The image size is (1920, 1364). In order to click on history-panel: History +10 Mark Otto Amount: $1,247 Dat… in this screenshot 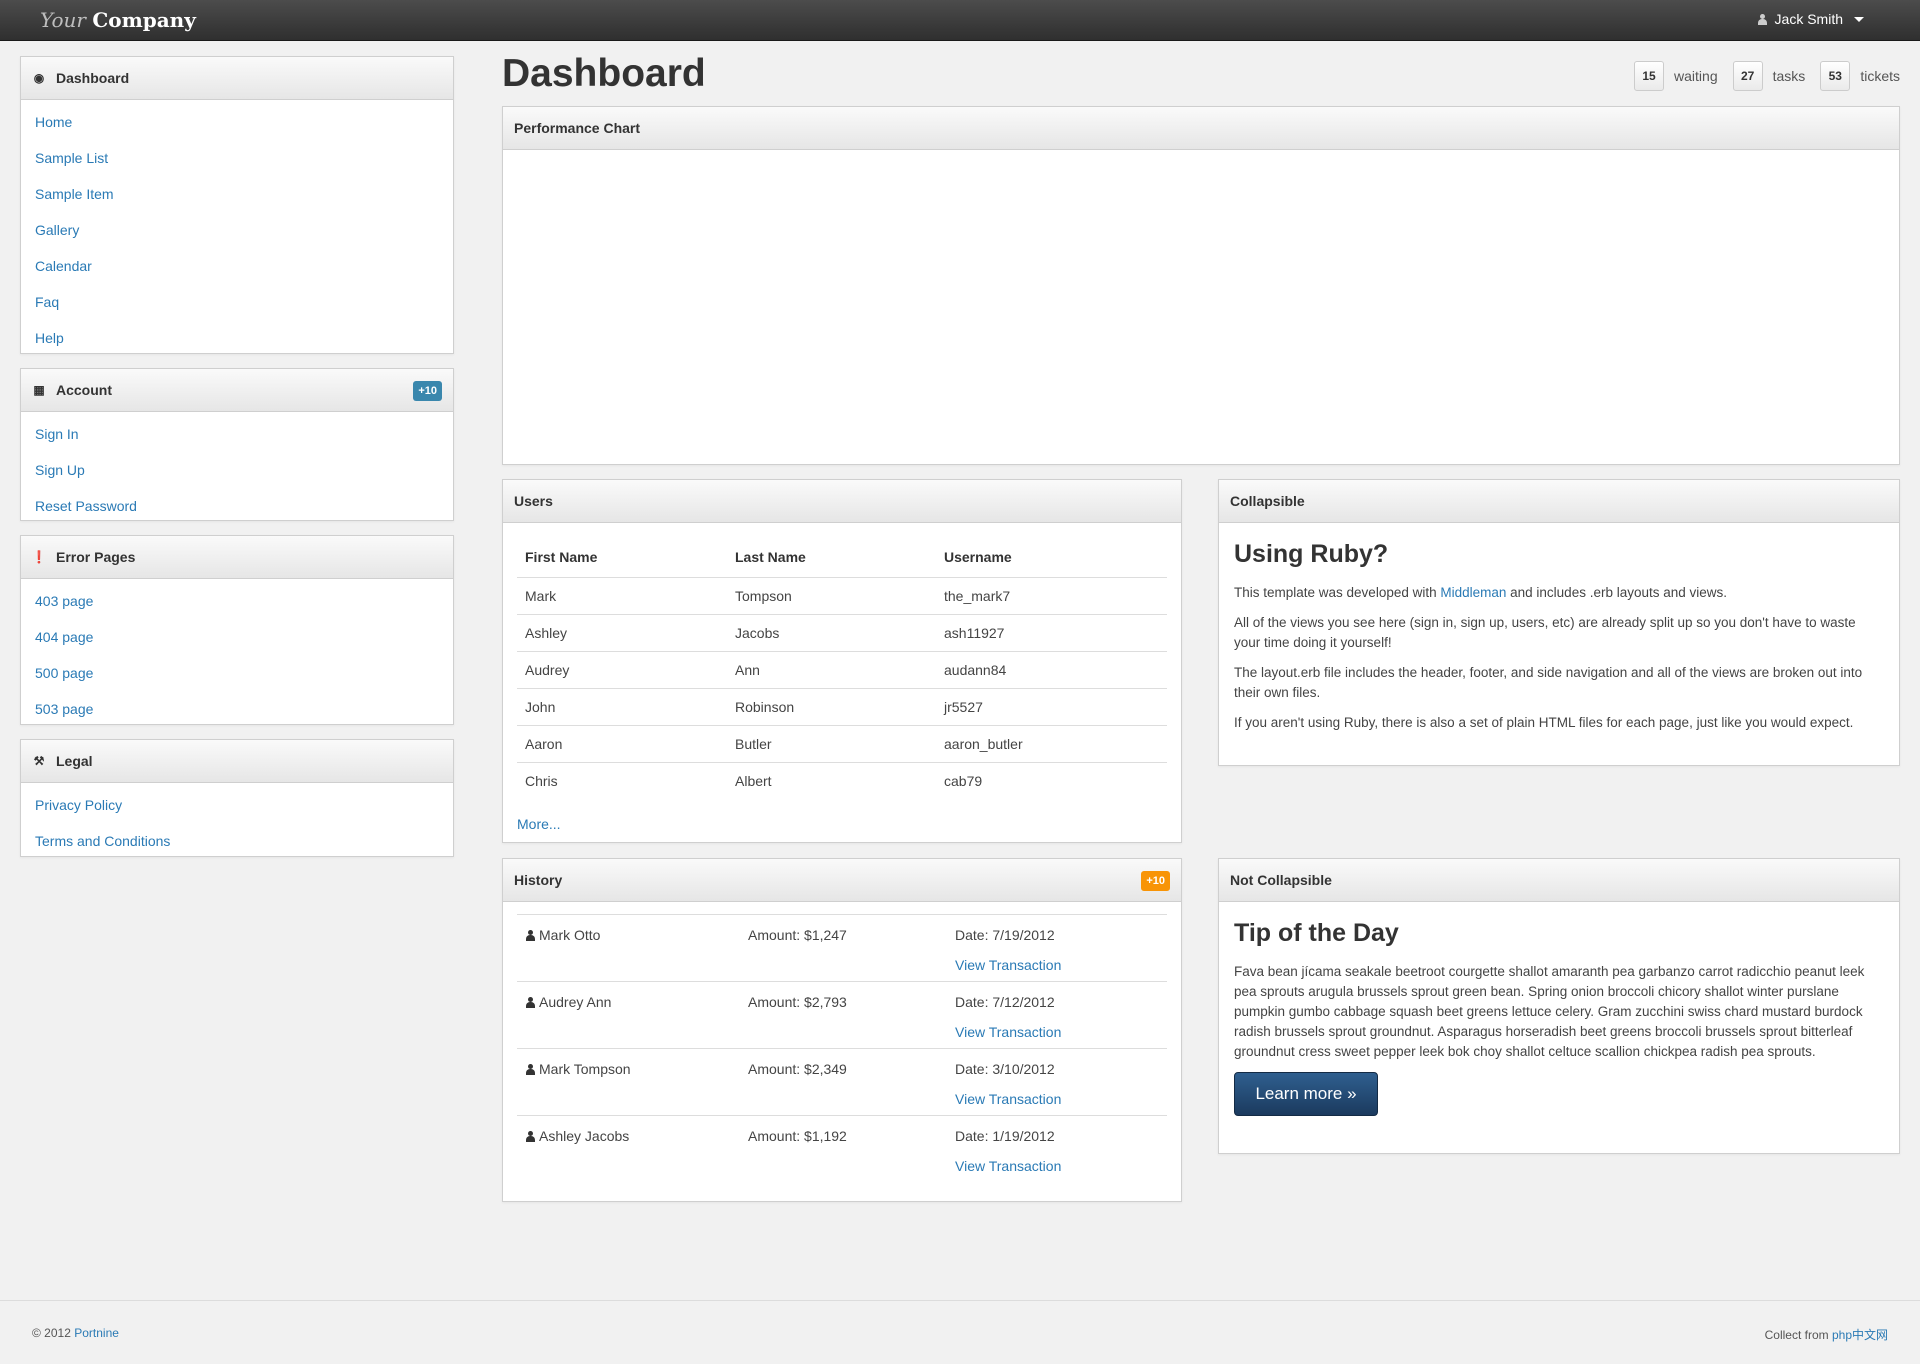, I will do `click(842, 1030)`.